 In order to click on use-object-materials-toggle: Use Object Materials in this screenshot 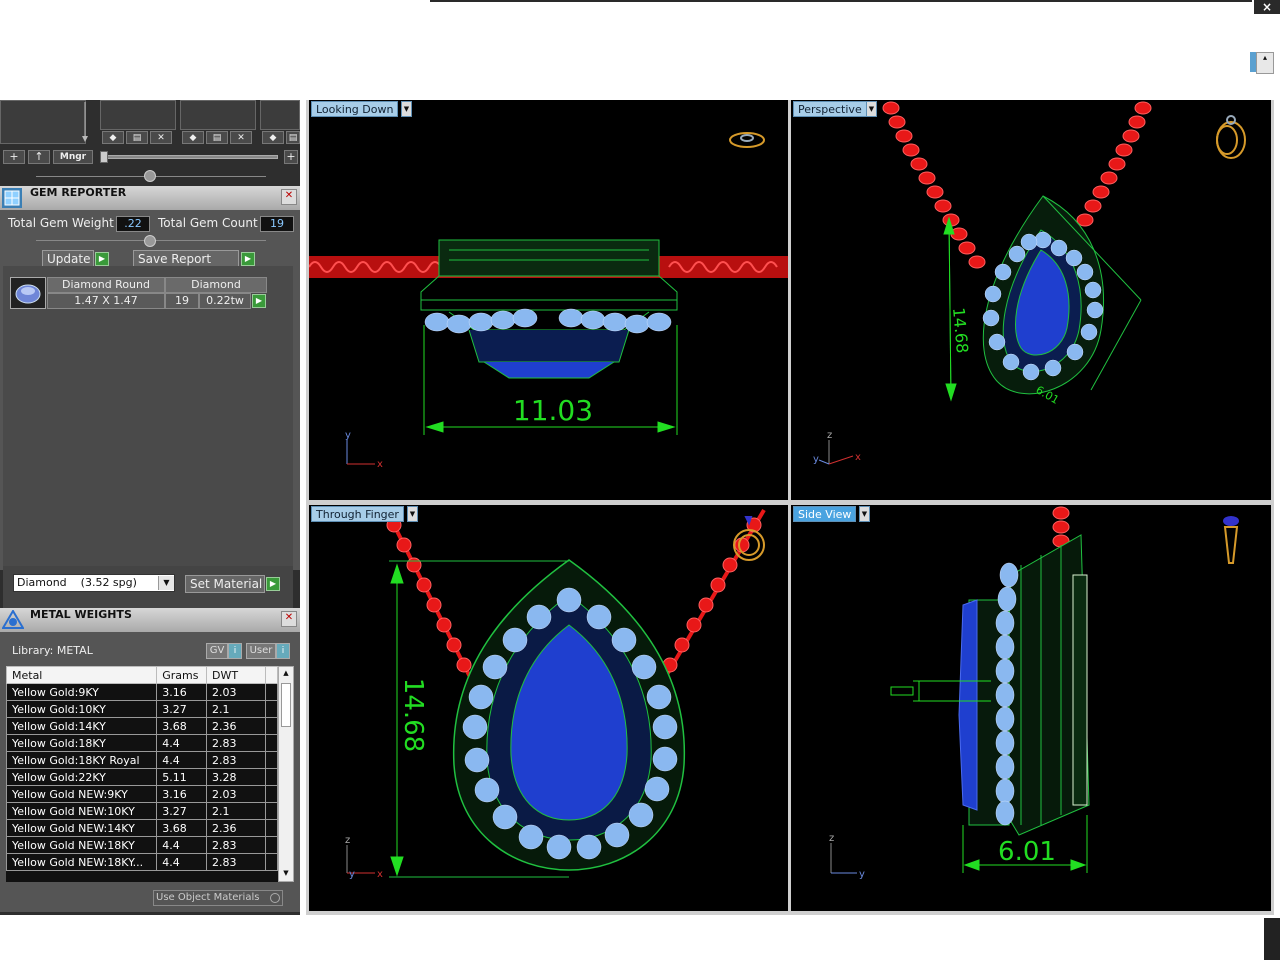, I will do `click(218, 898)`.